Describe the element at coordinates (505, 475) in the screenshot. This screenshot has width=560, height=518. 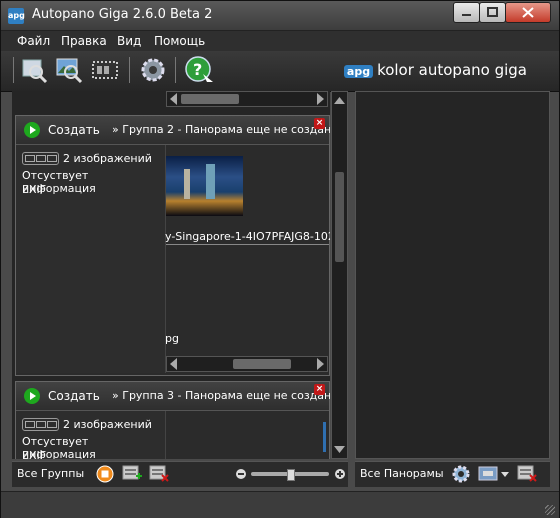
I see `chevron-down-icon` at that location.